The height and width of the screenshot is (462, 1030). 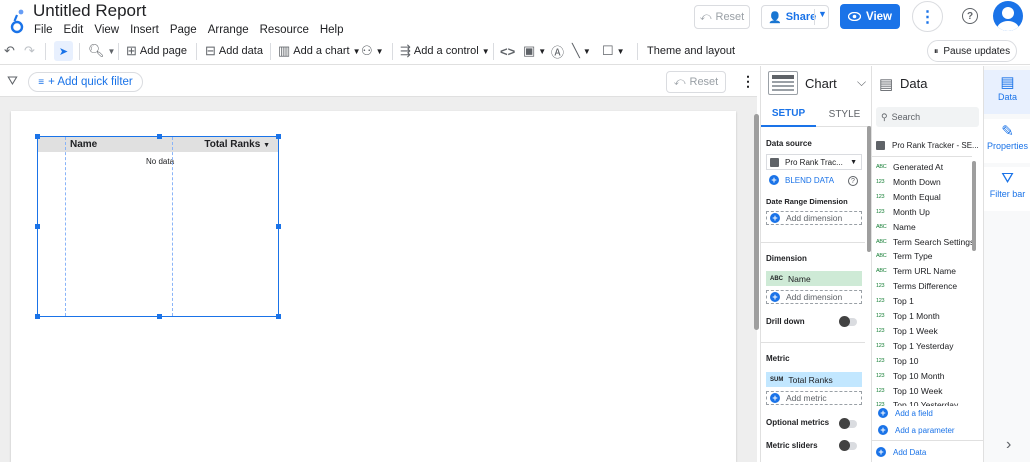 I want to click on add-data-button: ⊟ Add data, so click(x=234, y=51).